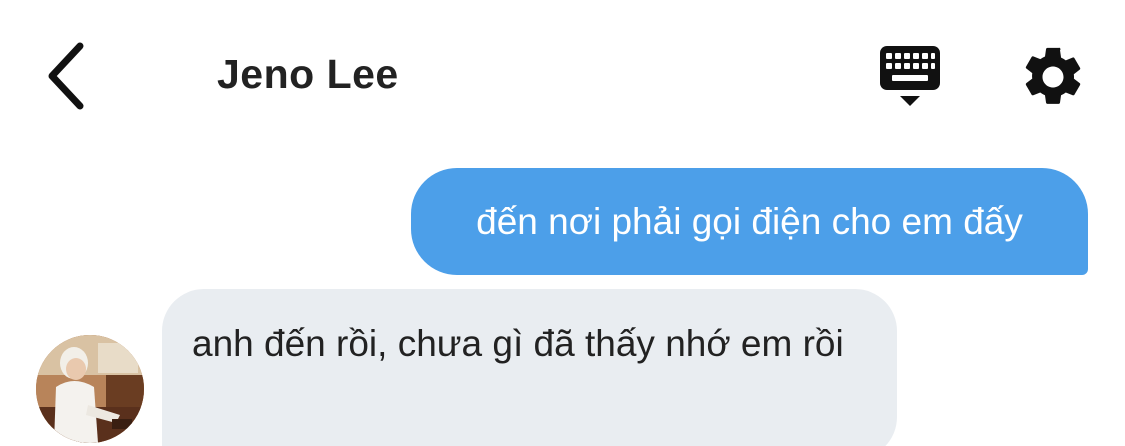 The image size is (1125, 446). I want to click on gear-icon, so click(1053, 75).